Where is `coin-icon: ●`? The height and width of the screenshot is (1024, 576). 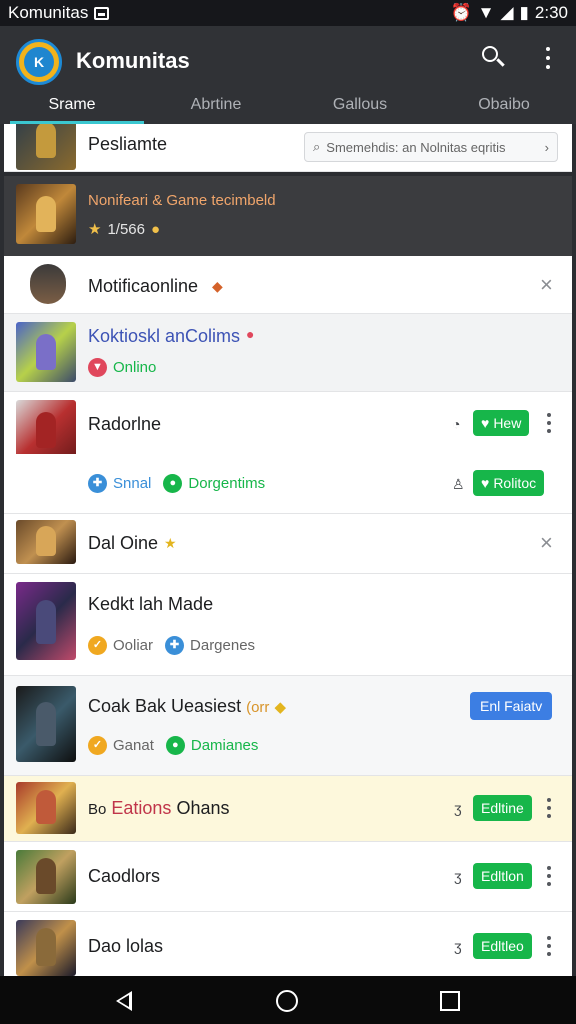 coin-icon: ● is located at coordinates (156, 229).